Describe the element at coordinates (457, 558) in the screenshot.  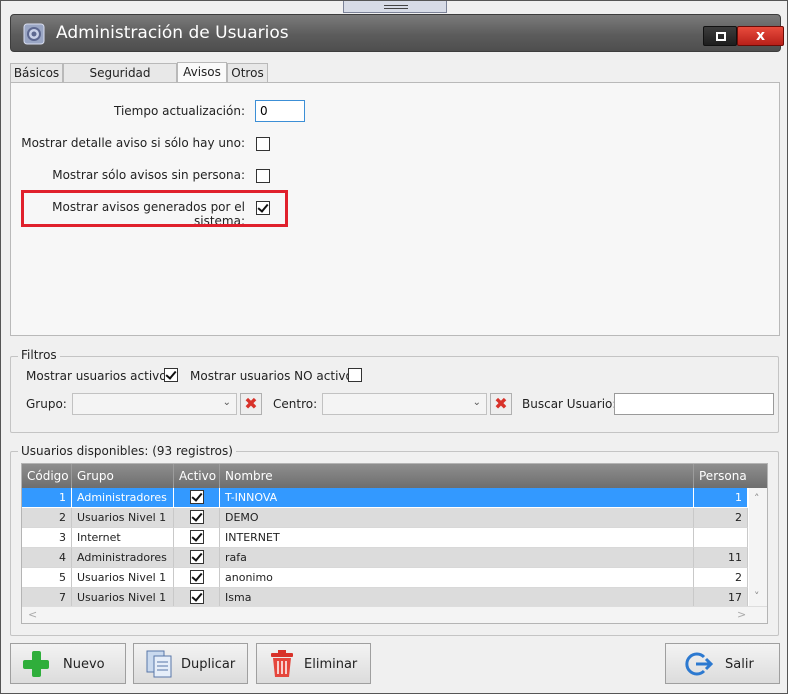
I see `cell-nombre: rafa` at that location.